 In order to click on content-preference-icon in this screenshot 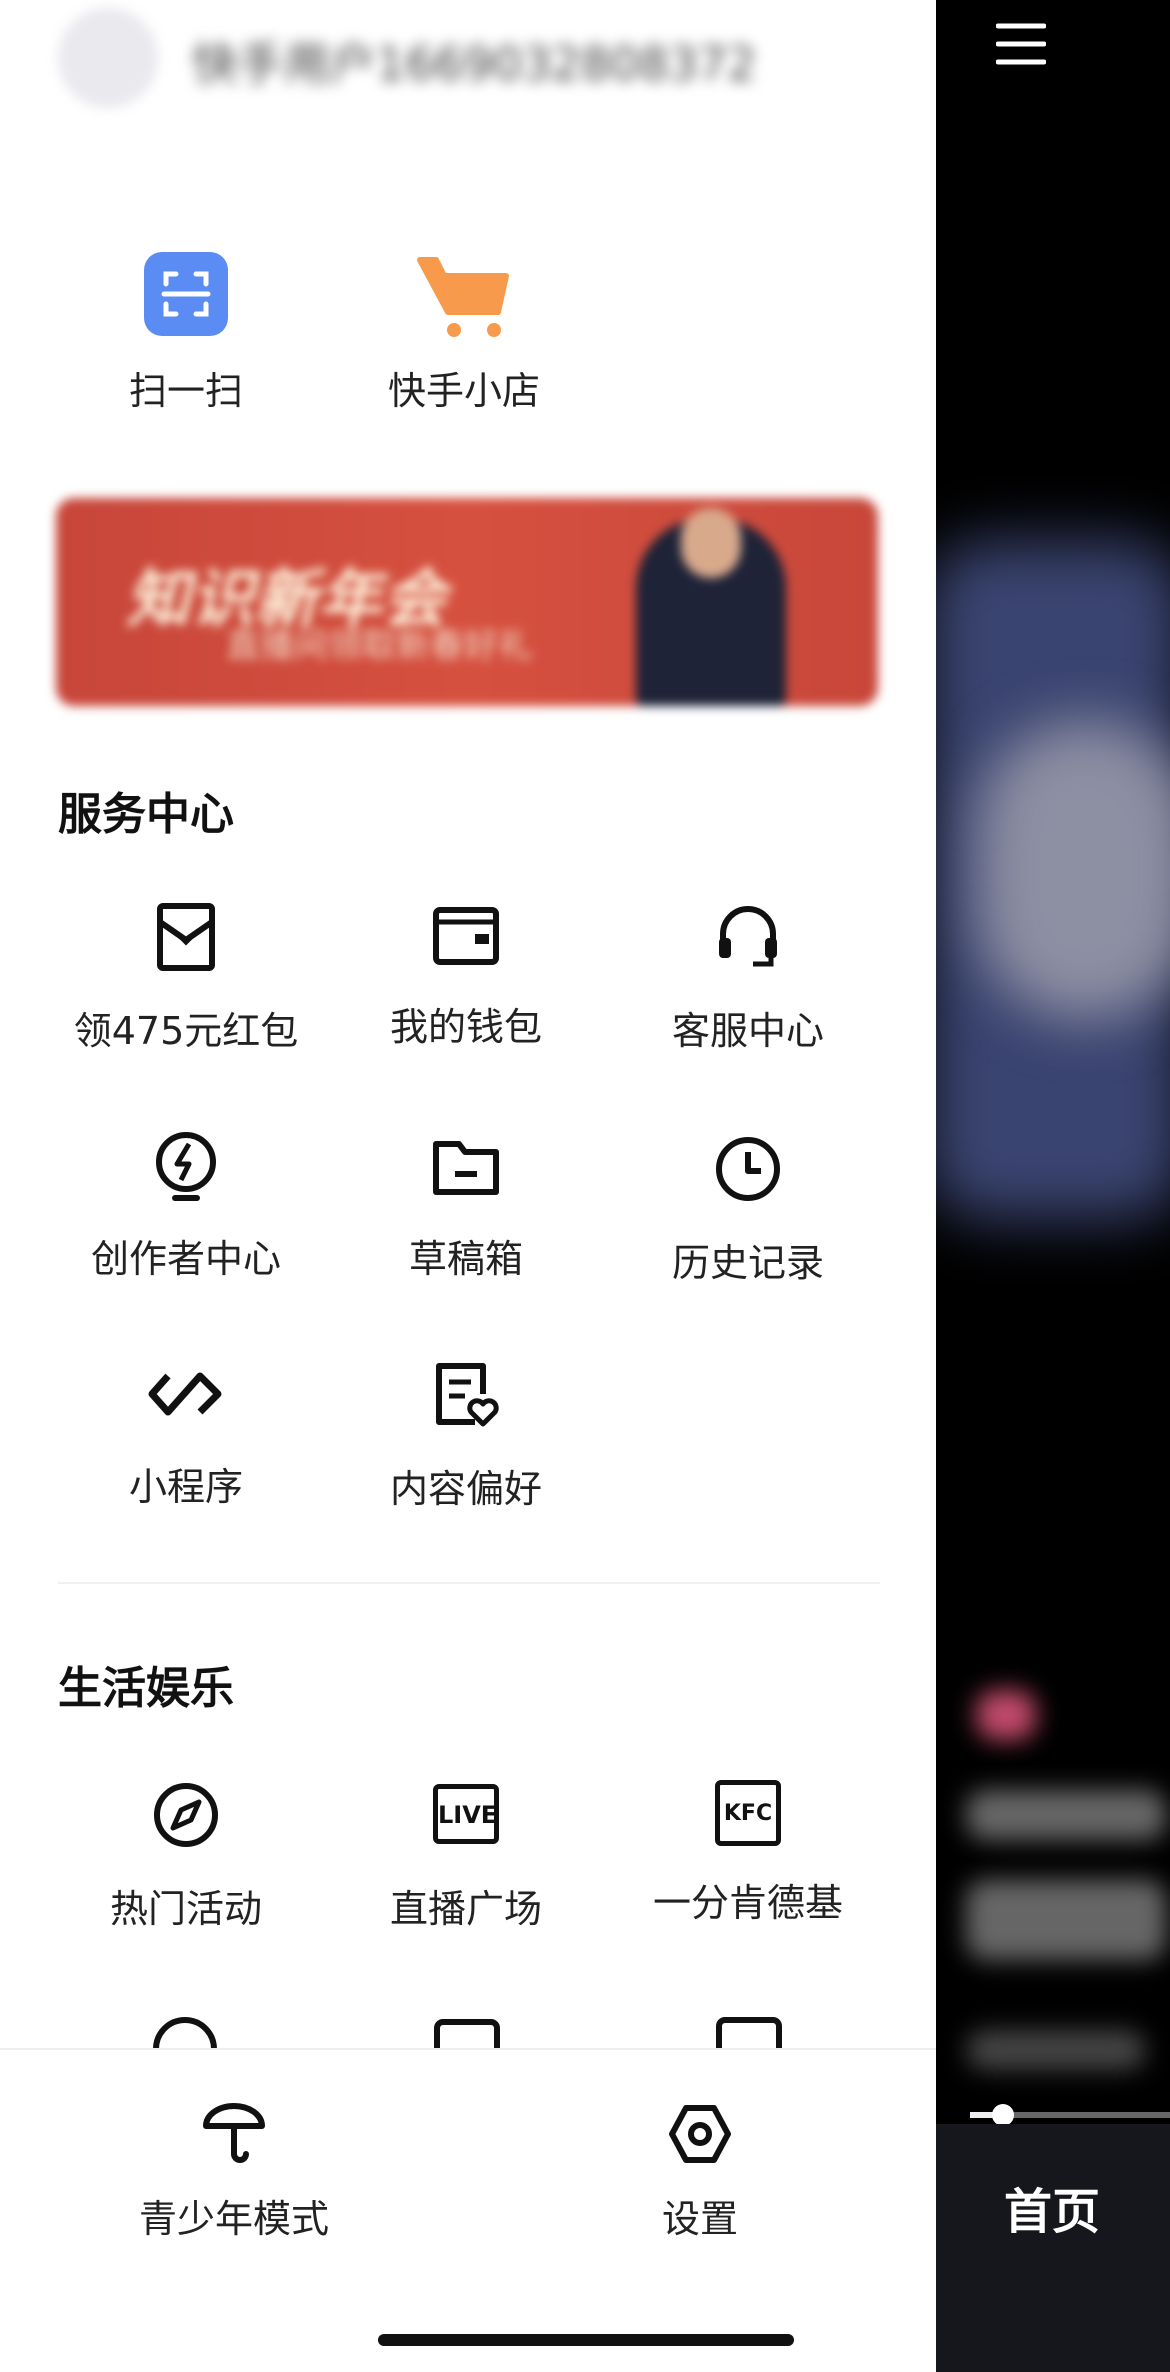, I will do `click(467, 1395)`.